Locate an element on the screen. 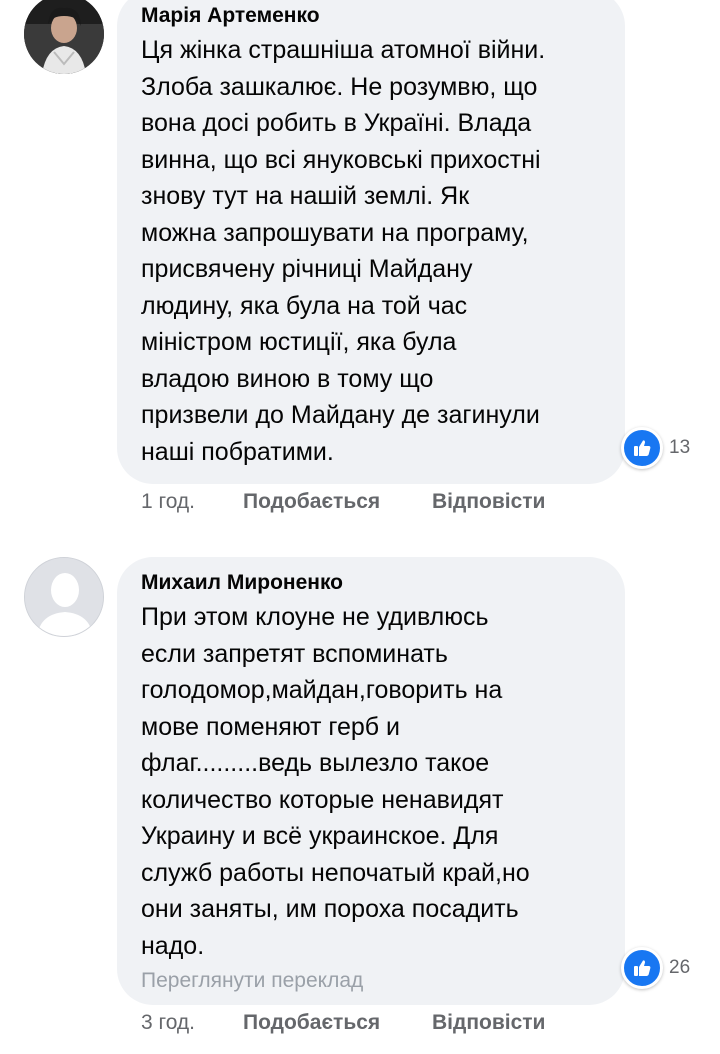 The height and width of the screenshot is (1054, 720). avatar-photo is located at coordinates (64, 37).